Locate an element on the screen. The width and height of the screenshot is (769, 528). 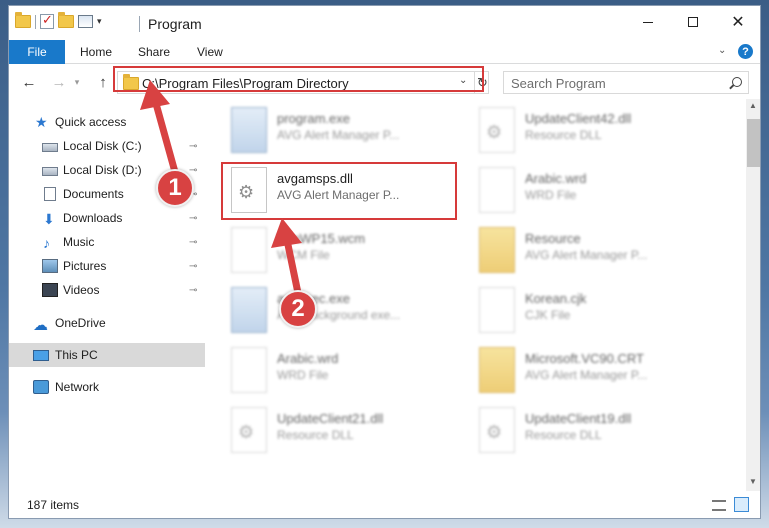
step-1-badge: 1 is located at coordinates (175, 188).